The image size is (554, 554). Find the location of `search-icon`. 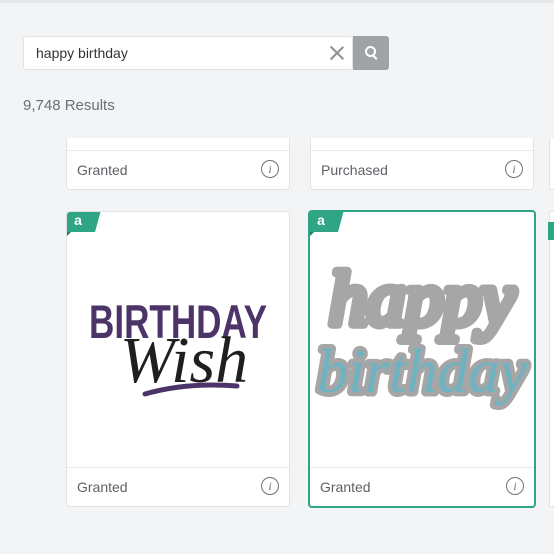

search-icon is located at coordinates (370, 51).